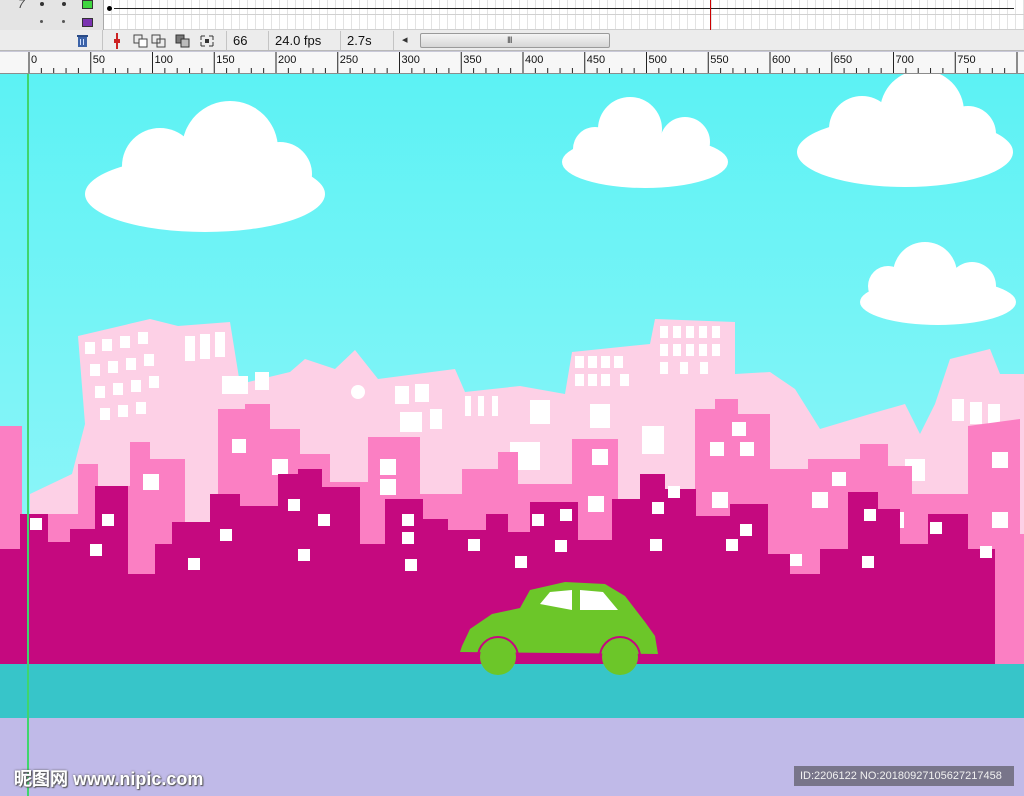 The width and height of the screenshot is (1024, 796). Describe the element at coordinates (515, 40) in the screenshot. I see `horizontal-scrollbar: III` at that location.